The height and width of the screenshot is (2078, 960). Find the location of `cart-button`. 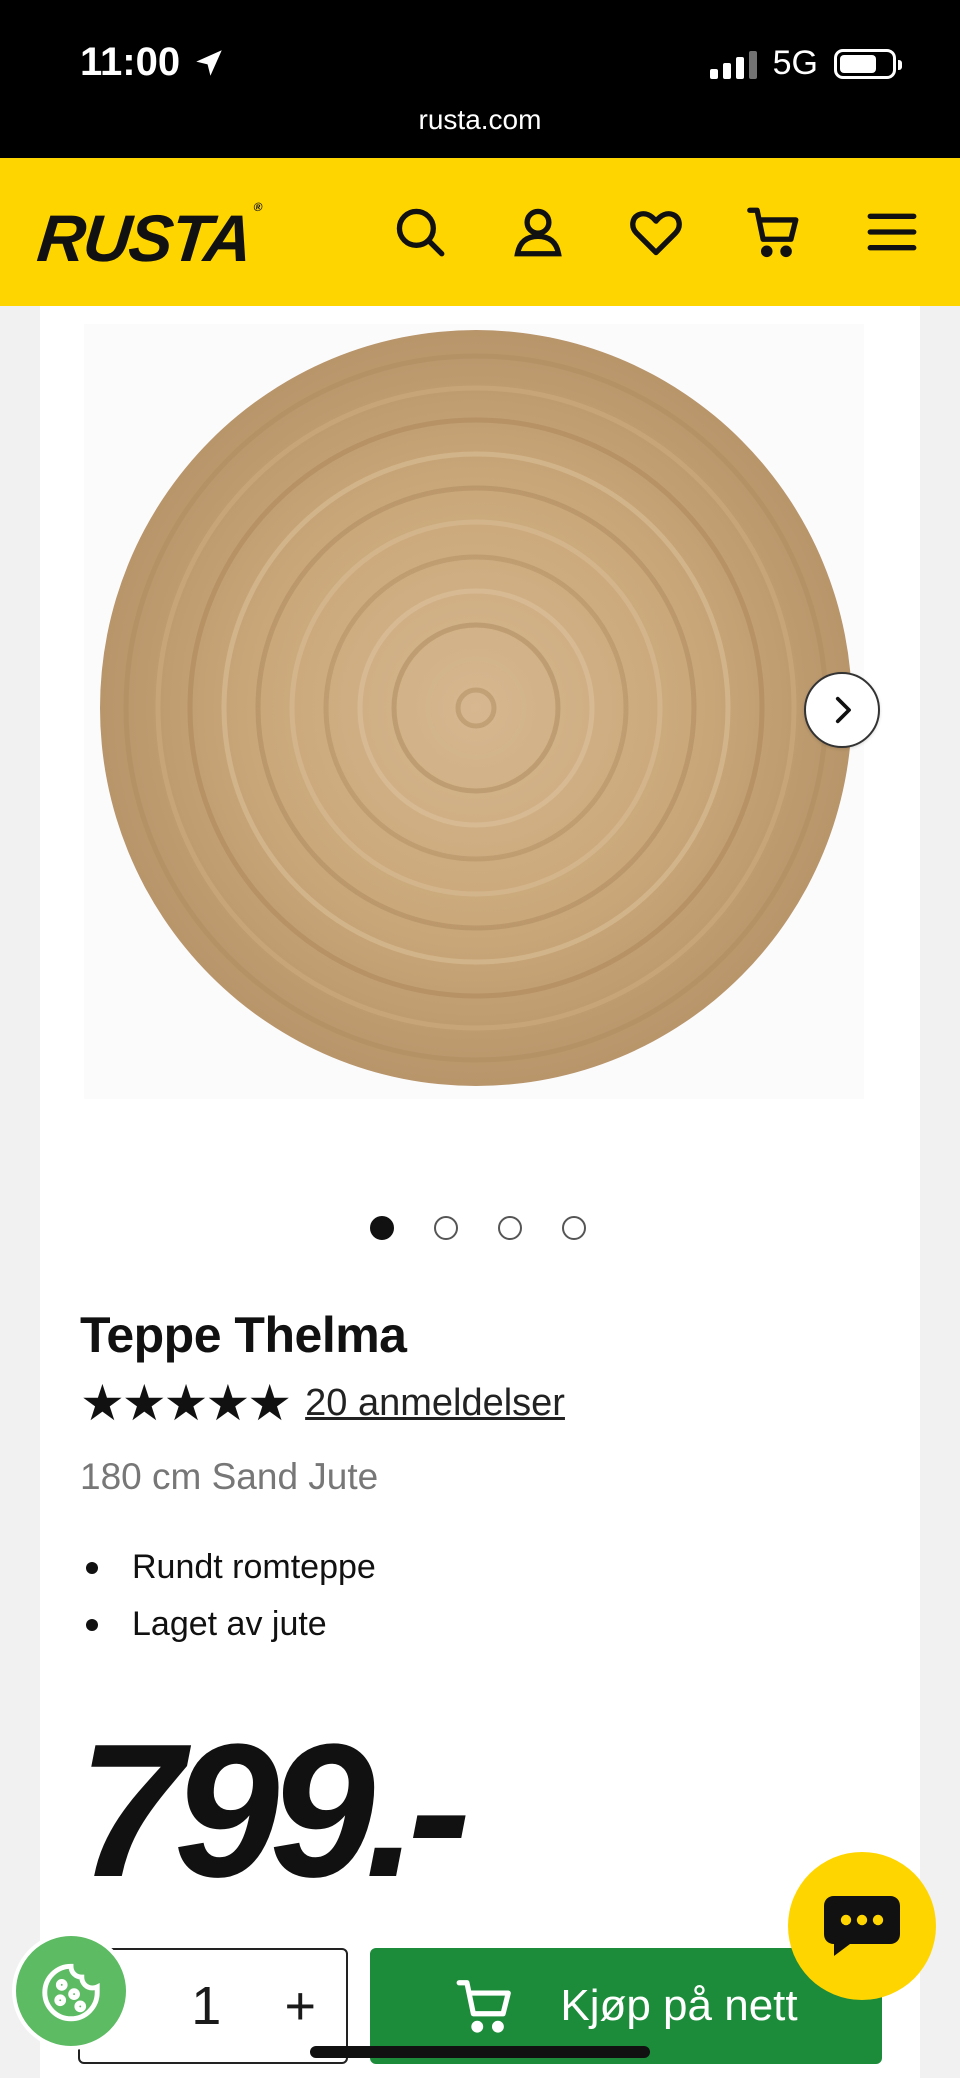

cart-button is located at coordinates (774, 232).